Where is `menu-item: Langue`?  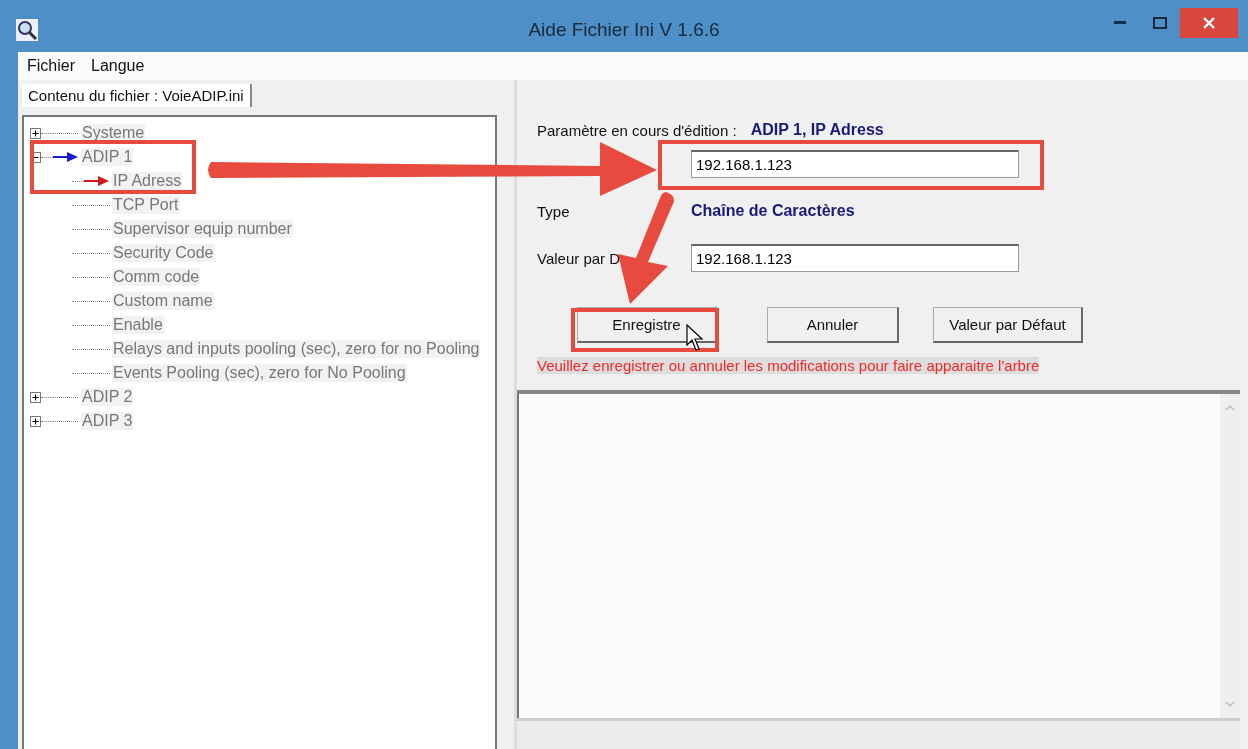 menu-item: Langue is located at coordinates (118, 66).